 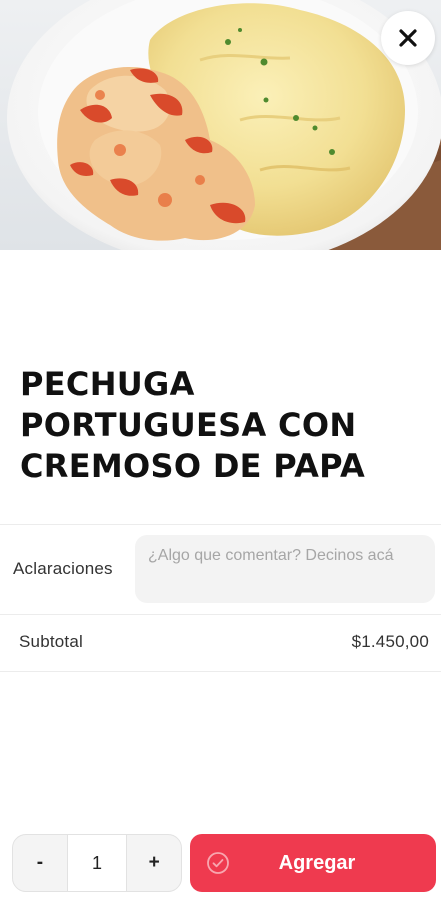 I want to click on product-title-line-1: PECHUGA, so click(x=107, y=384).